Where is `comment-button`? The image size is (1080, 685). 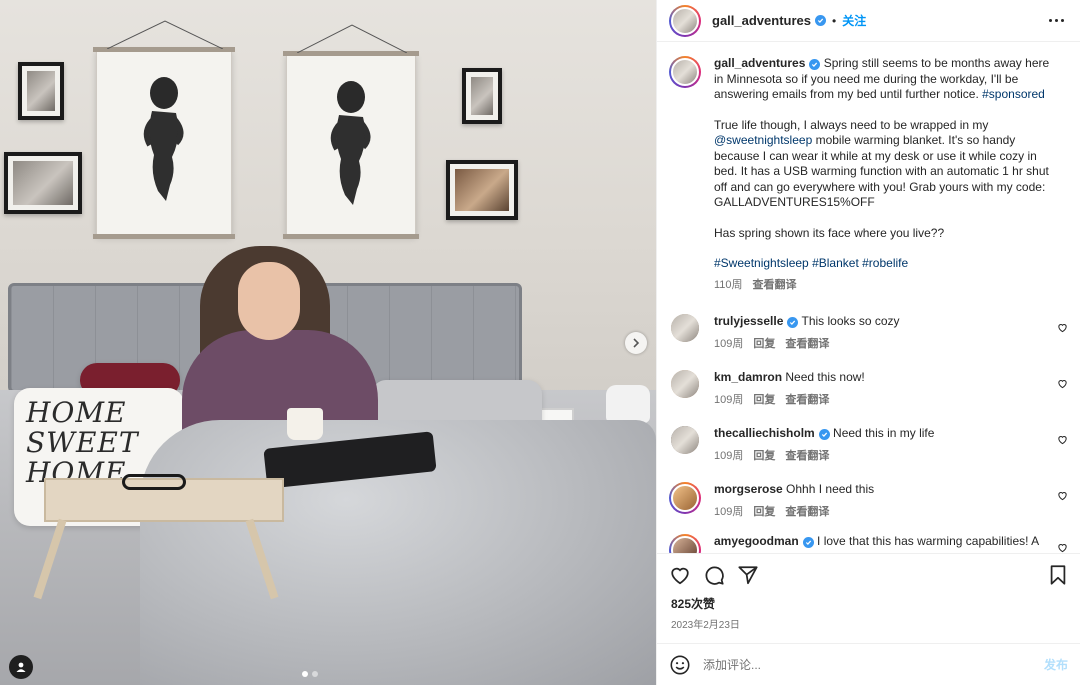 comment-button is located at coordinates (714, 575).